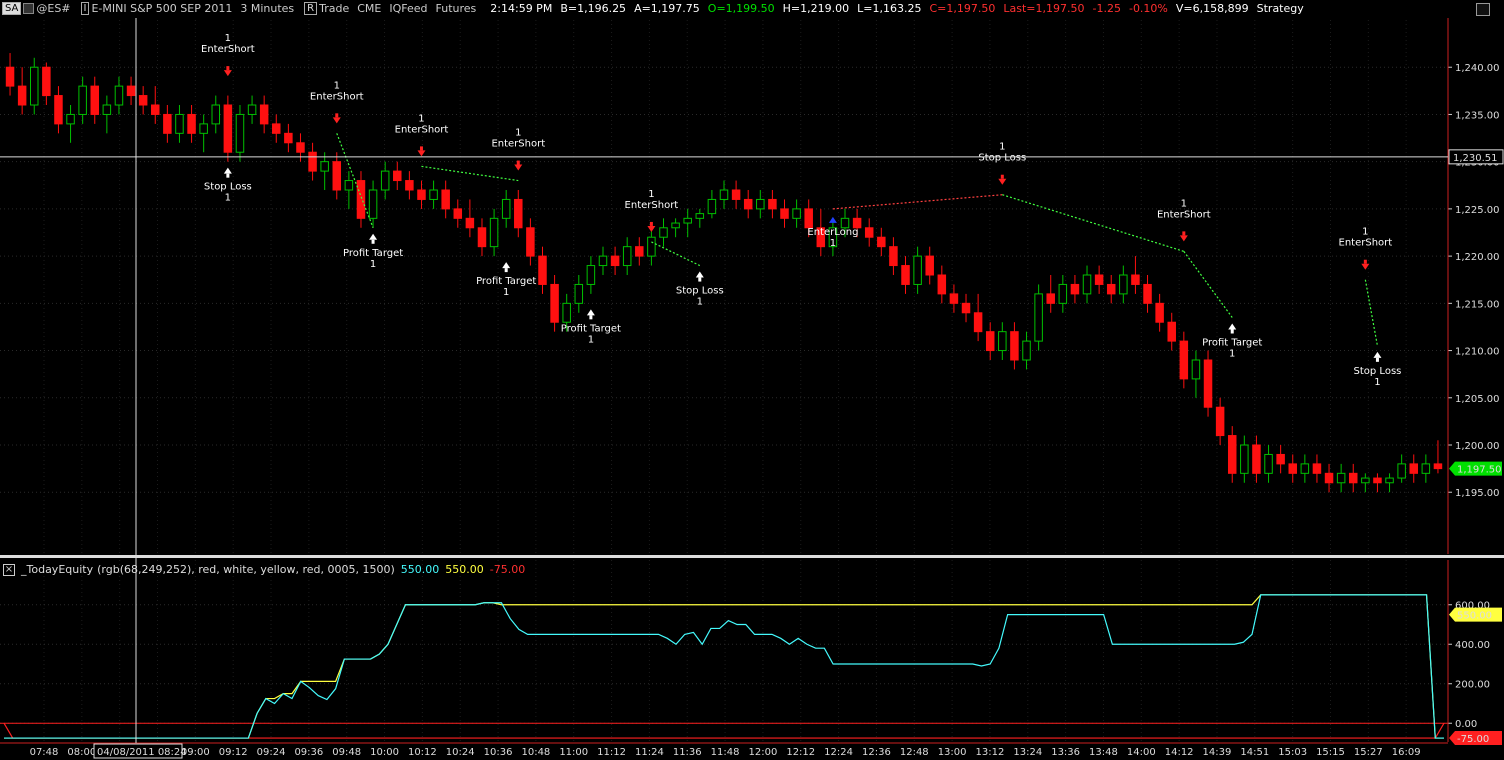 The height and width of the screenshot is (760, 1504). I want to click on price-tick-label: 1,200.00, so click(1477, 446).